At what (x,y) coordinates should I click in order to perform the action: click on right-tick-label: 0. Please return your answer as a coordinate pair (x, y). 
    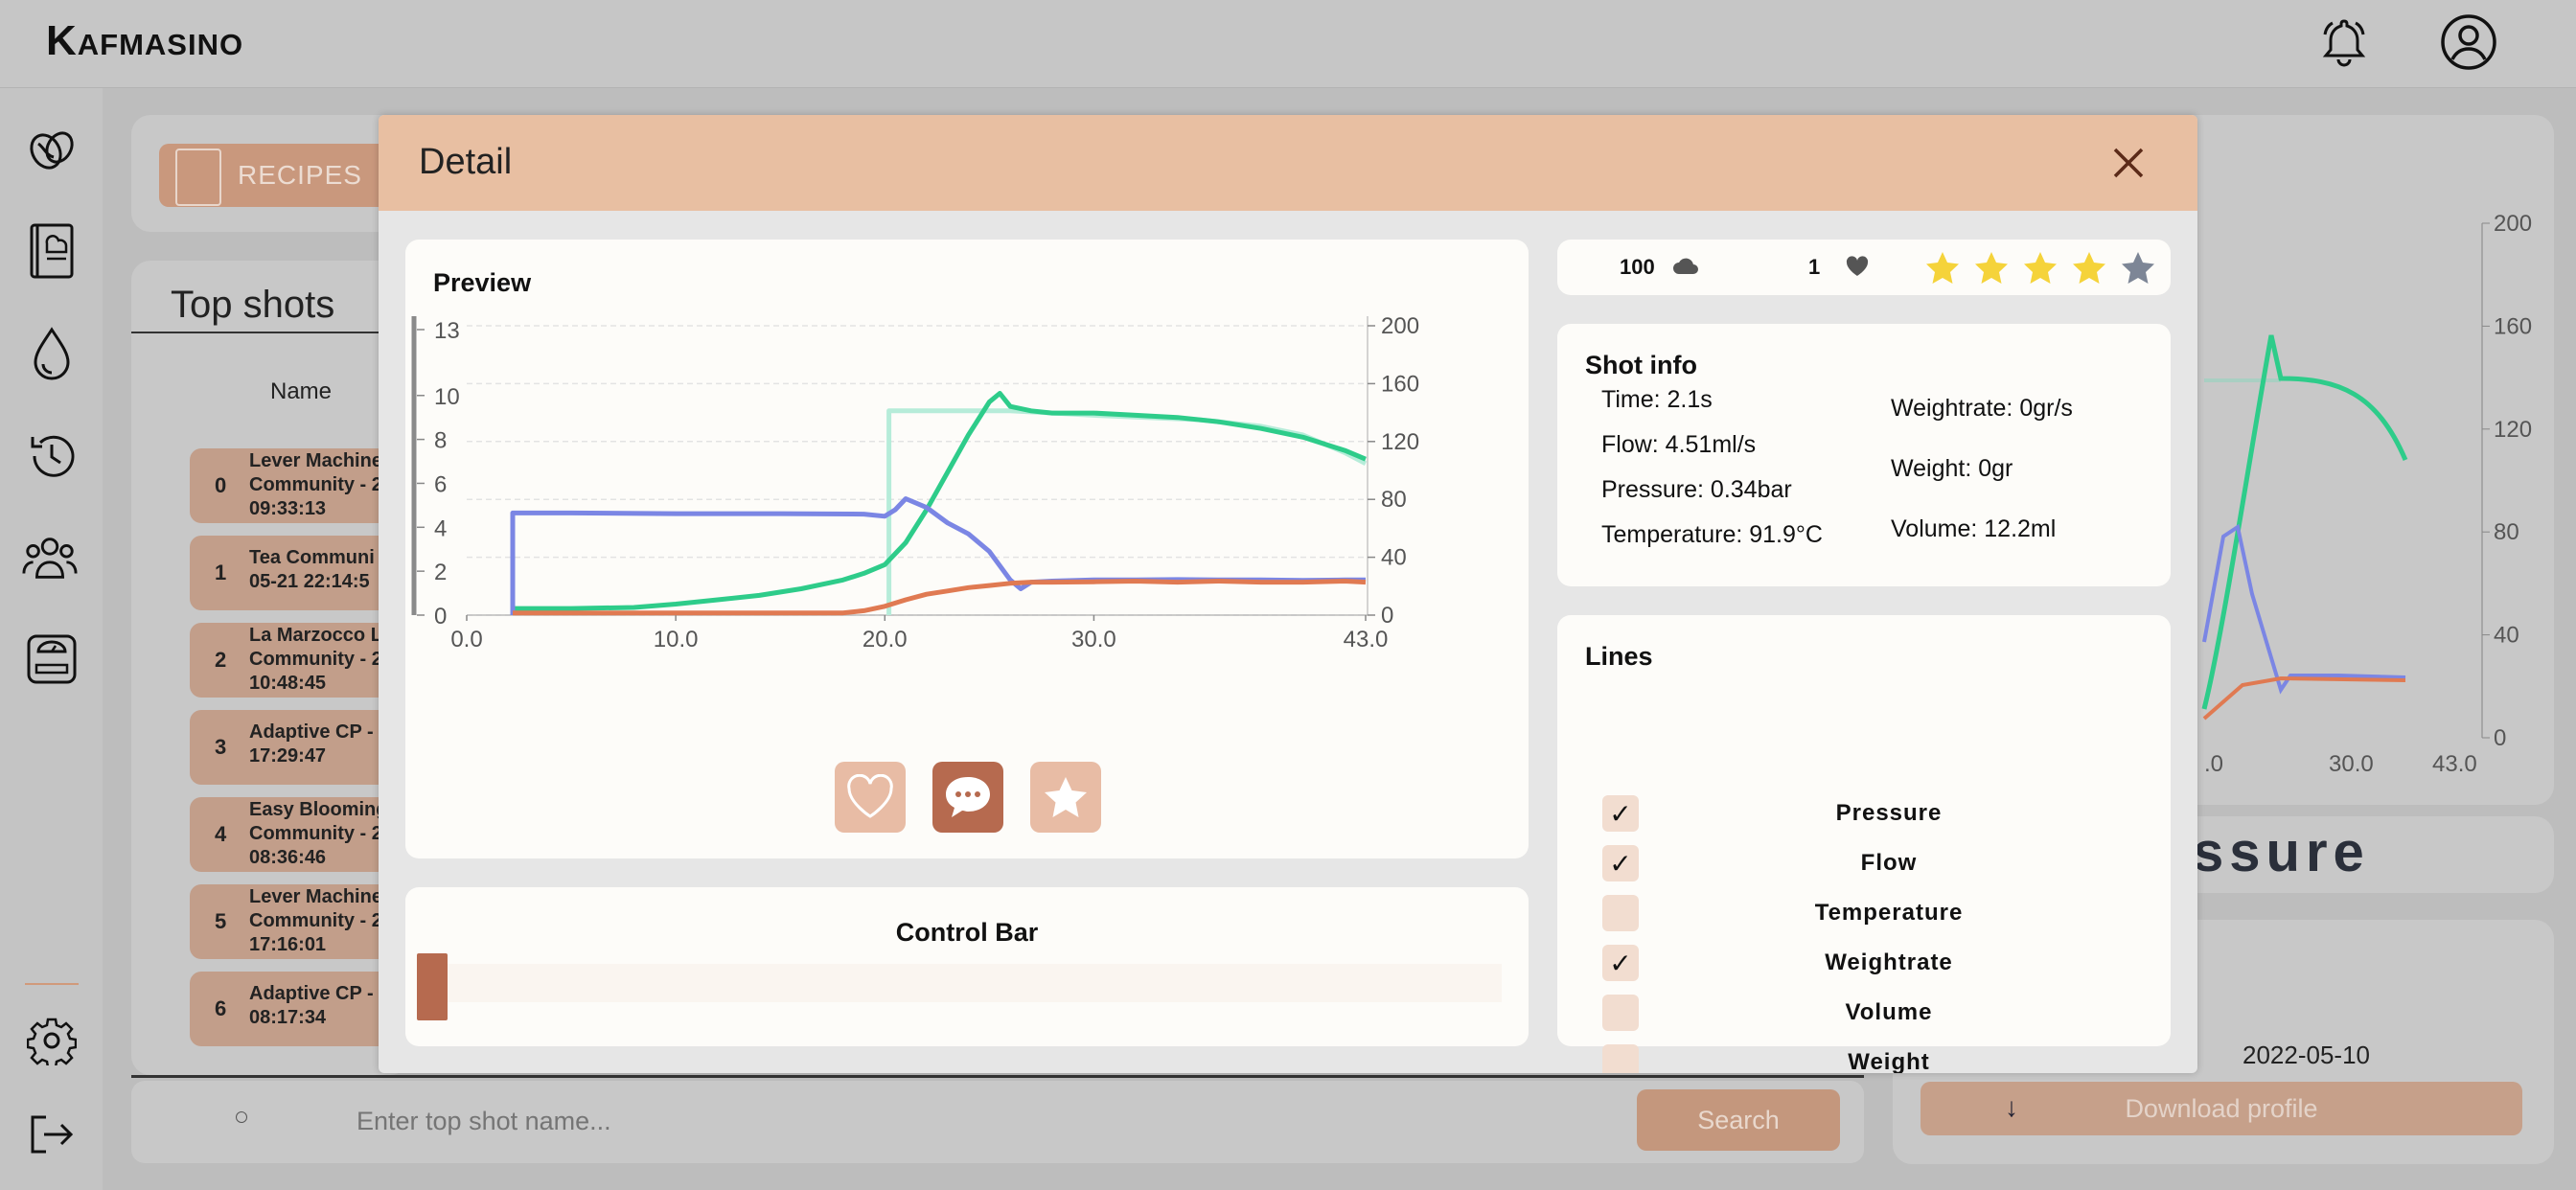
    Looking at the image, I should click on (1387, 616).